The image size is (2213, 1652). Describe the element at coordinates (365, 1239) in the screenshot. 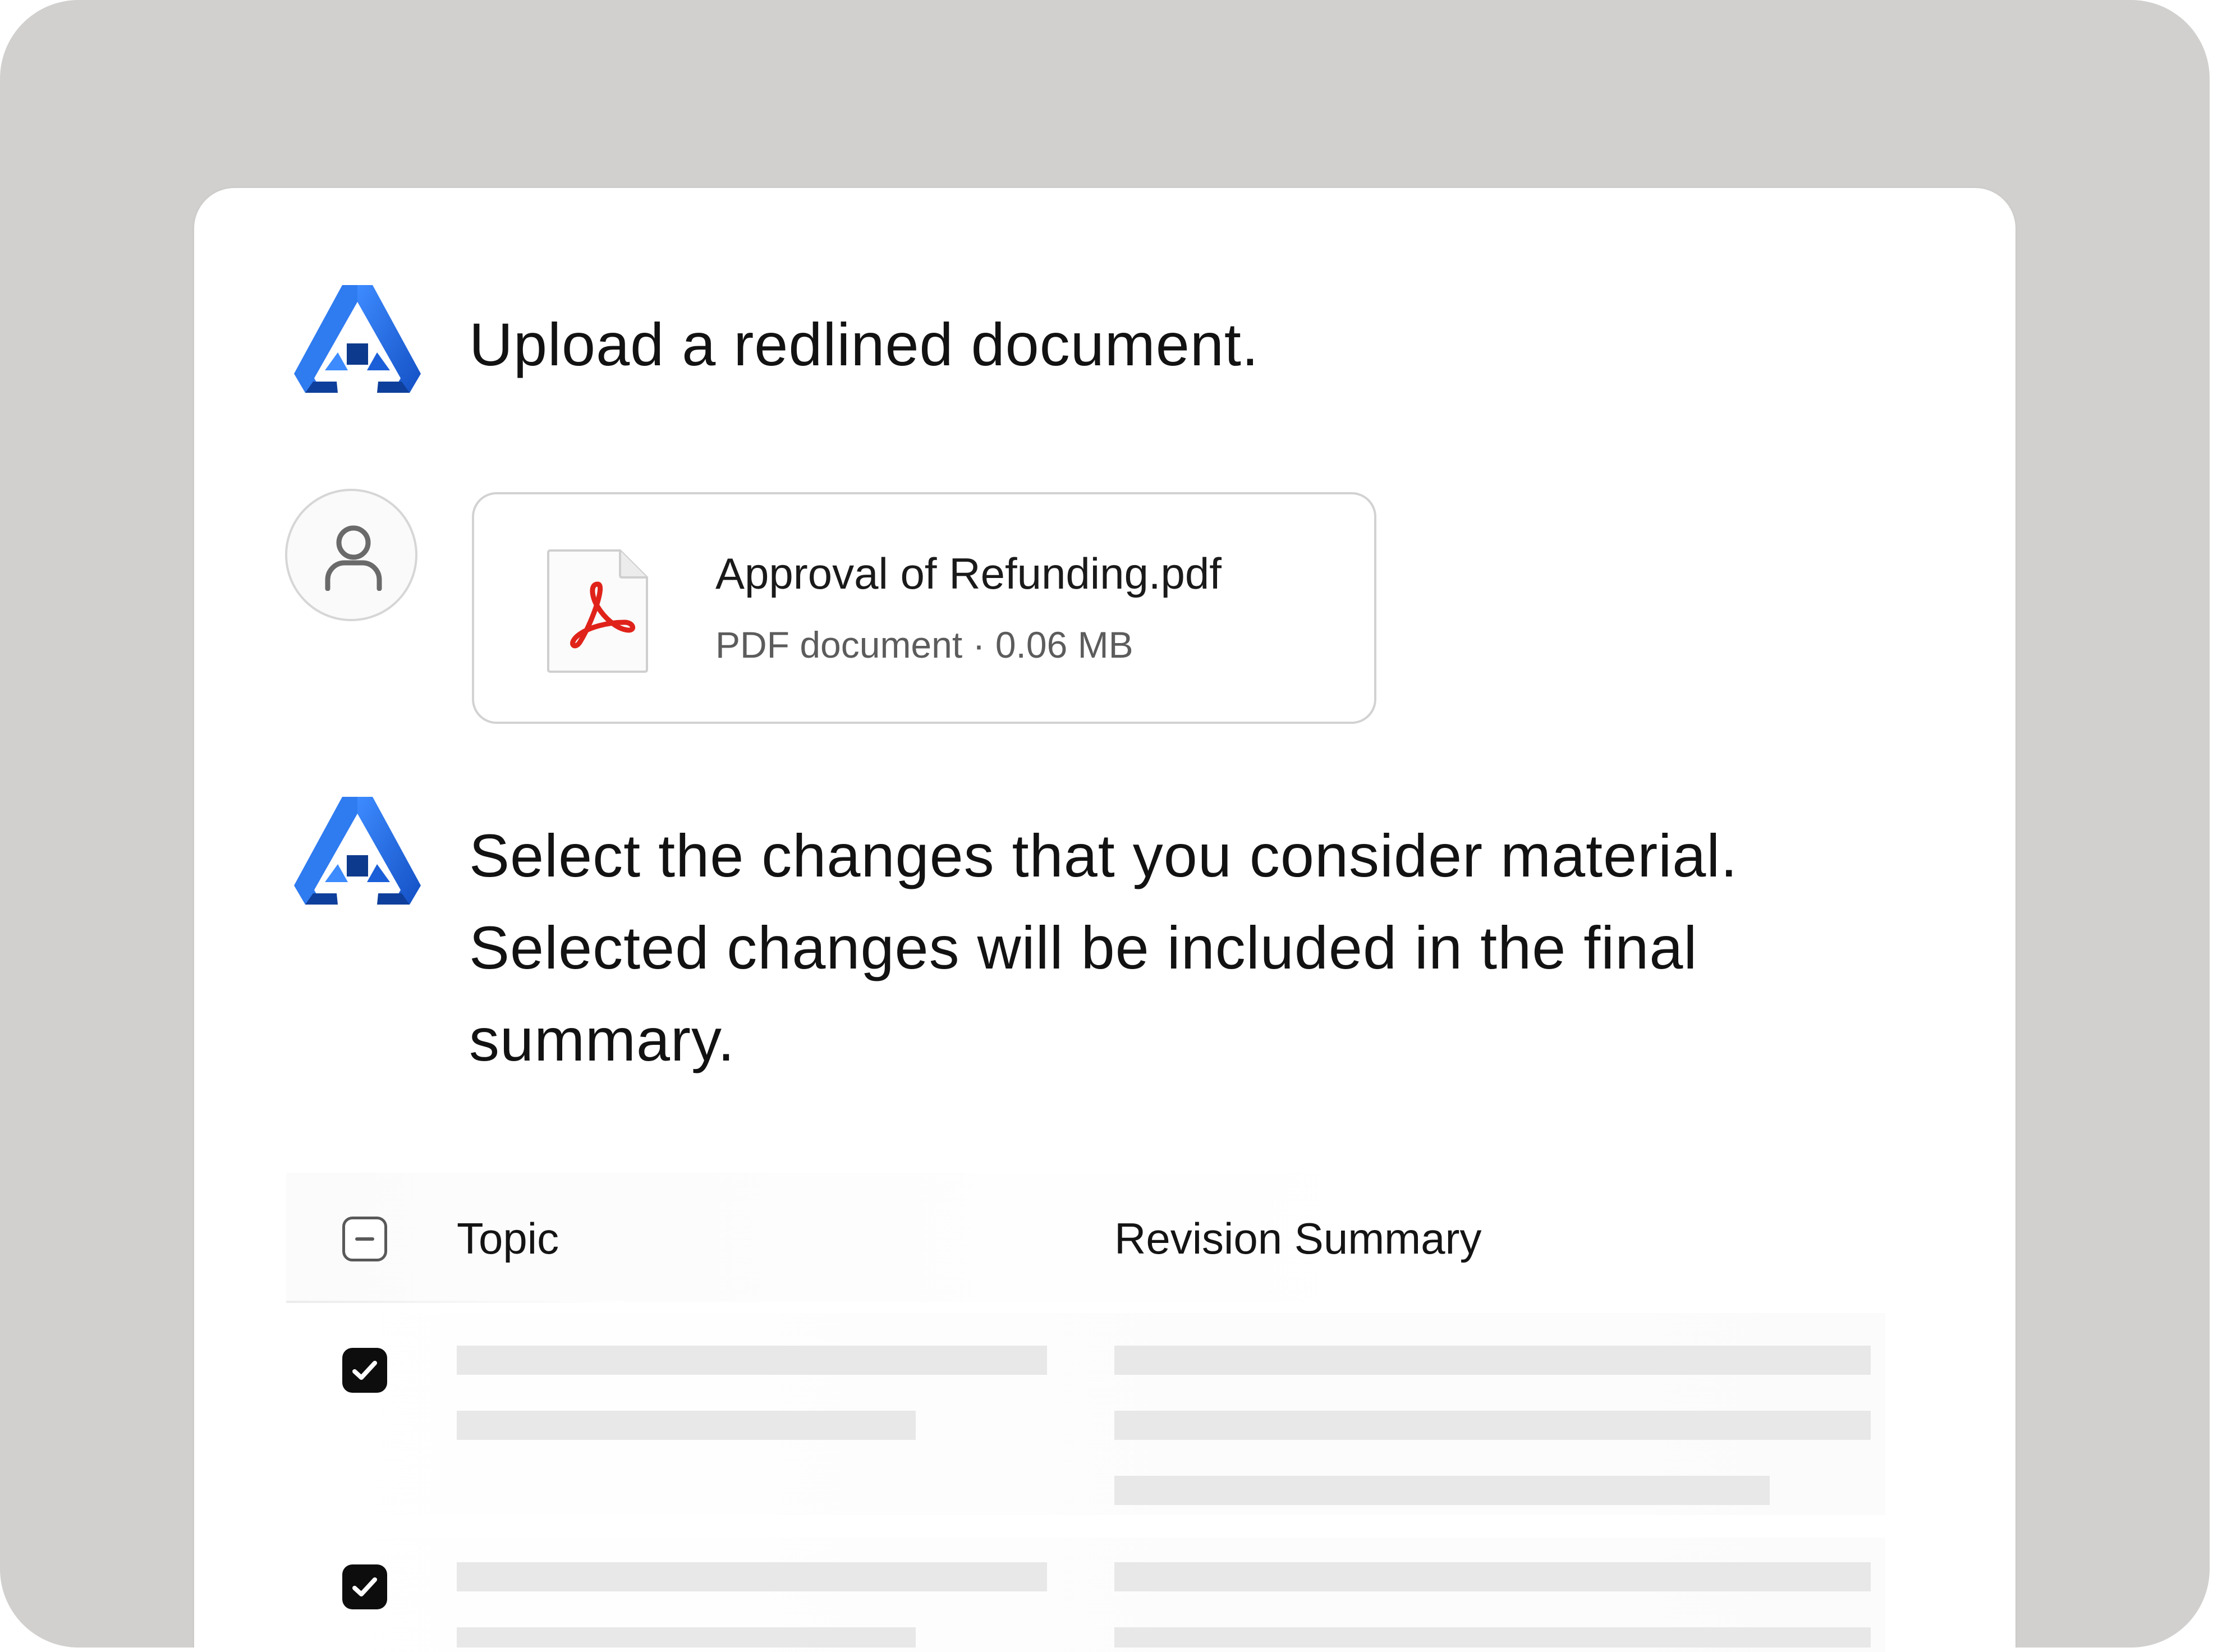

I see `select-all-checkbox` at that location.